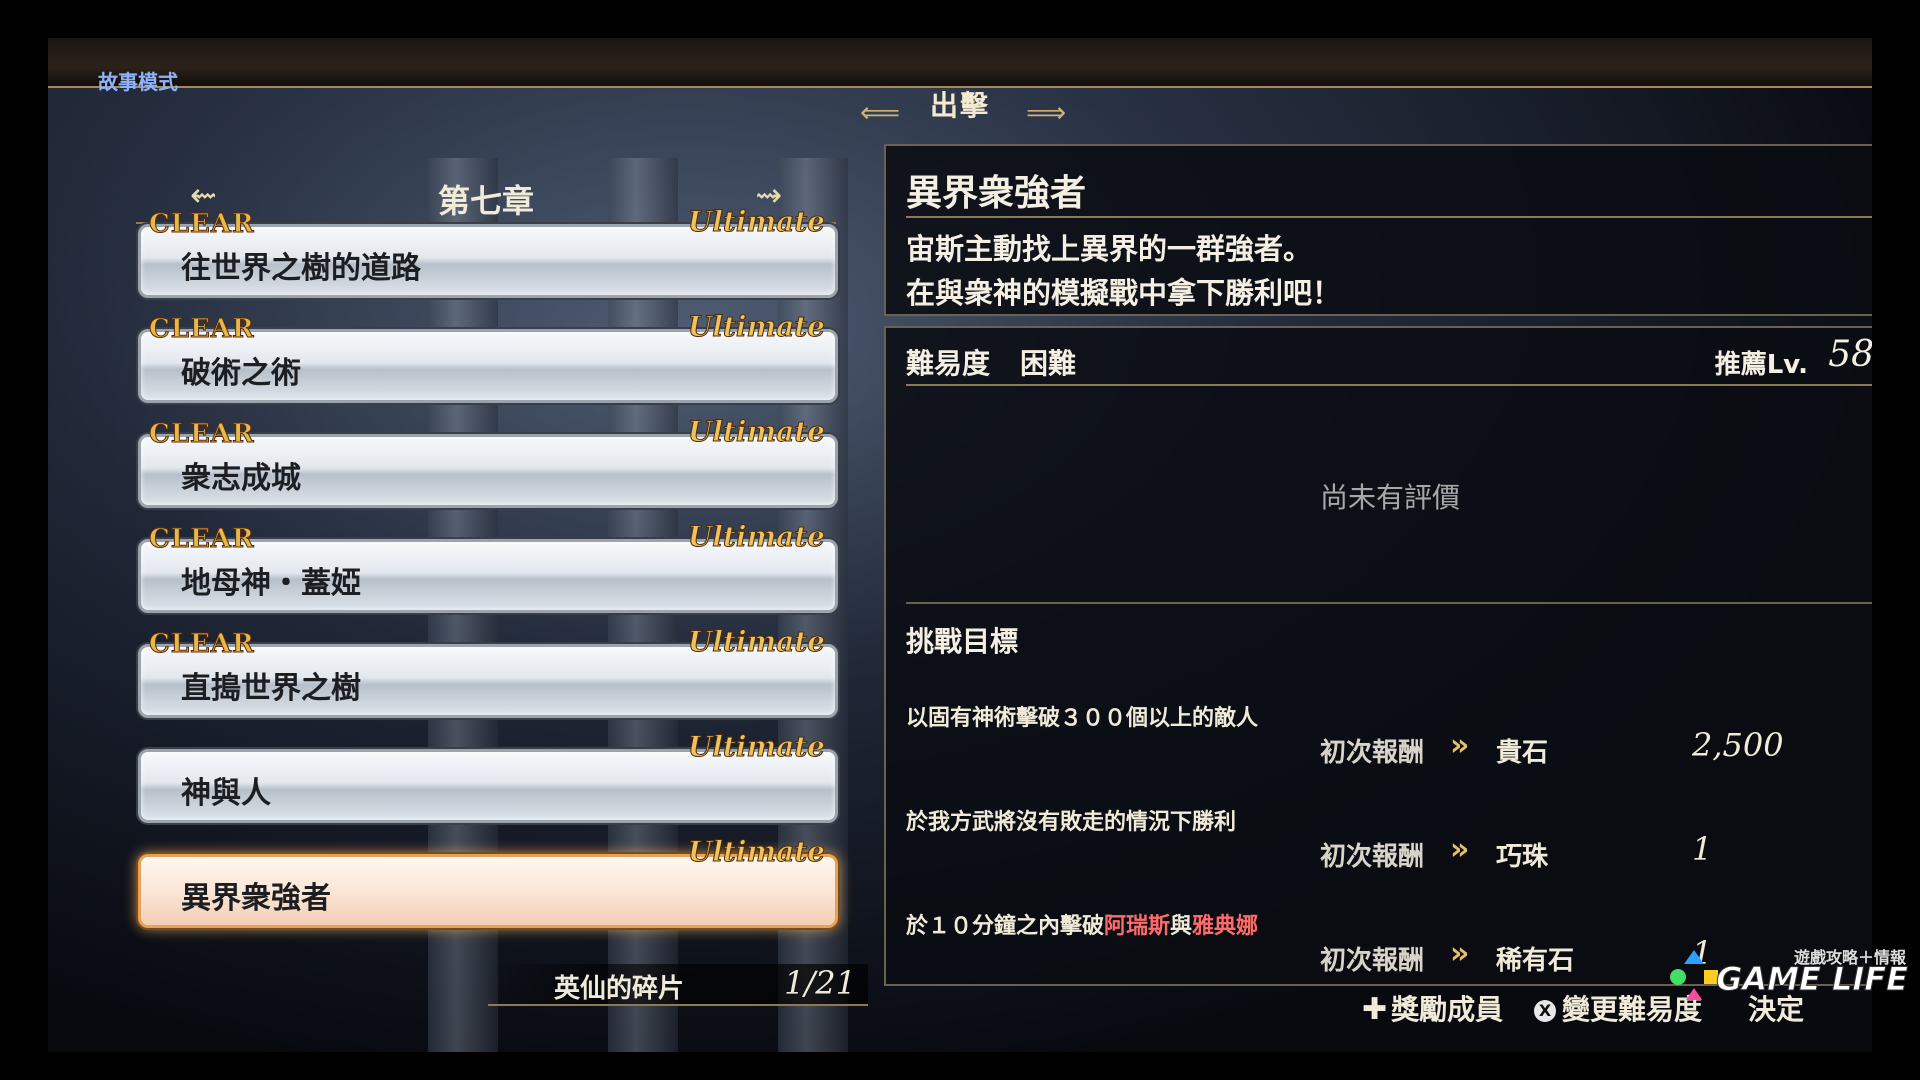  I want to click on x-button-icon: X, so click(1545, 1011).